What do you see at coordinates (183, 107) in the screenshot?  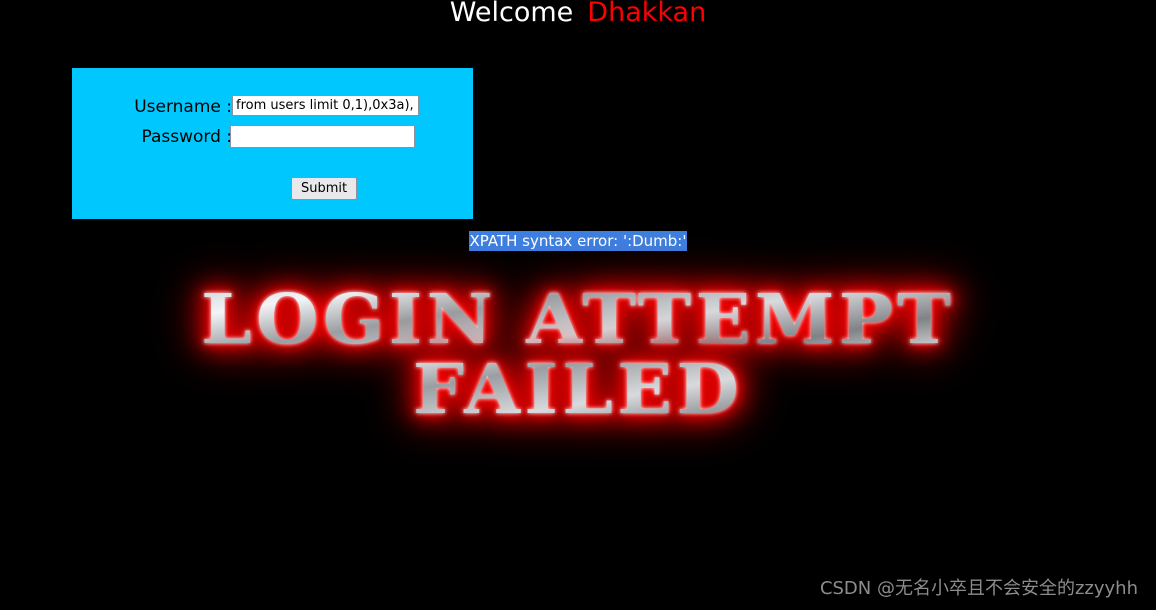 I see `username-label: Username :` at bounding box center [183, 107].